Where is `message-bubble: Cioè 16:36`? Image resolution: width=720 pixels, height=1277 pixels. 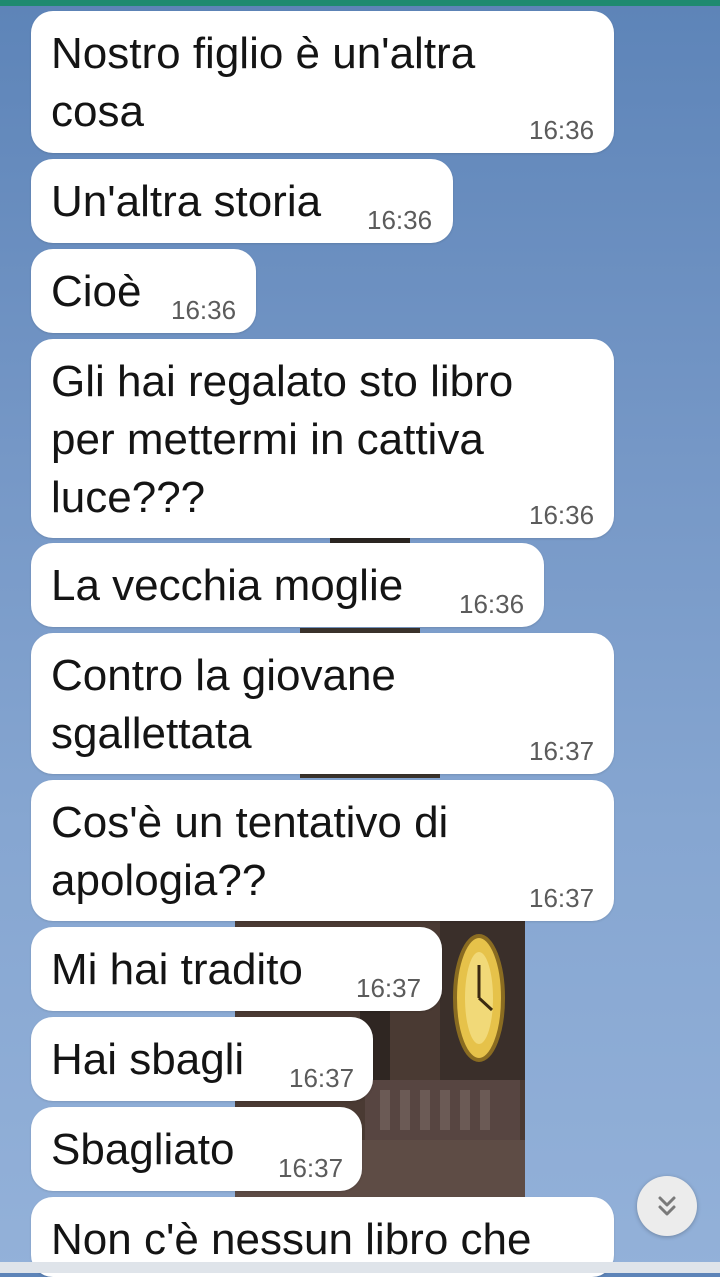
message-bubble: Cioè 16:36 is located at coordinates (143, 291).